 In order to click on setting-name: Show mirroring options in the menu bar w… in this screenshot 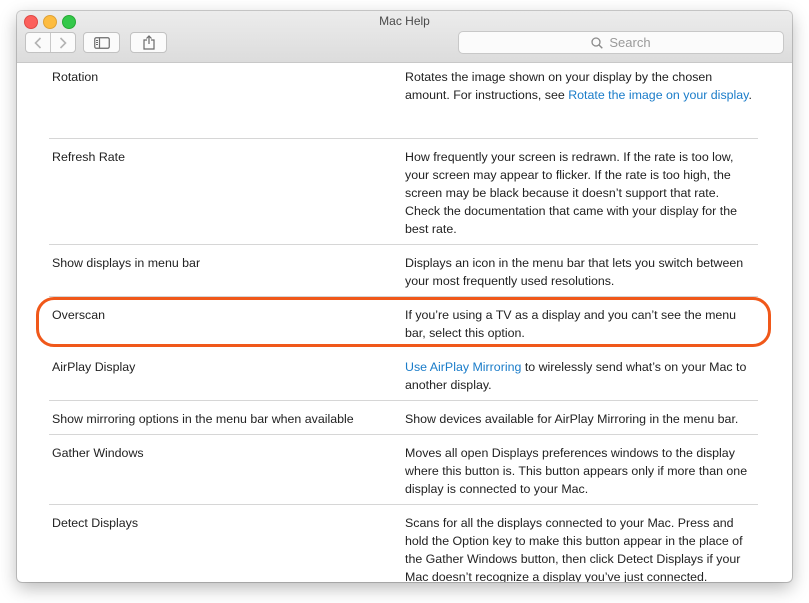, I will do `click(203, 419)`.